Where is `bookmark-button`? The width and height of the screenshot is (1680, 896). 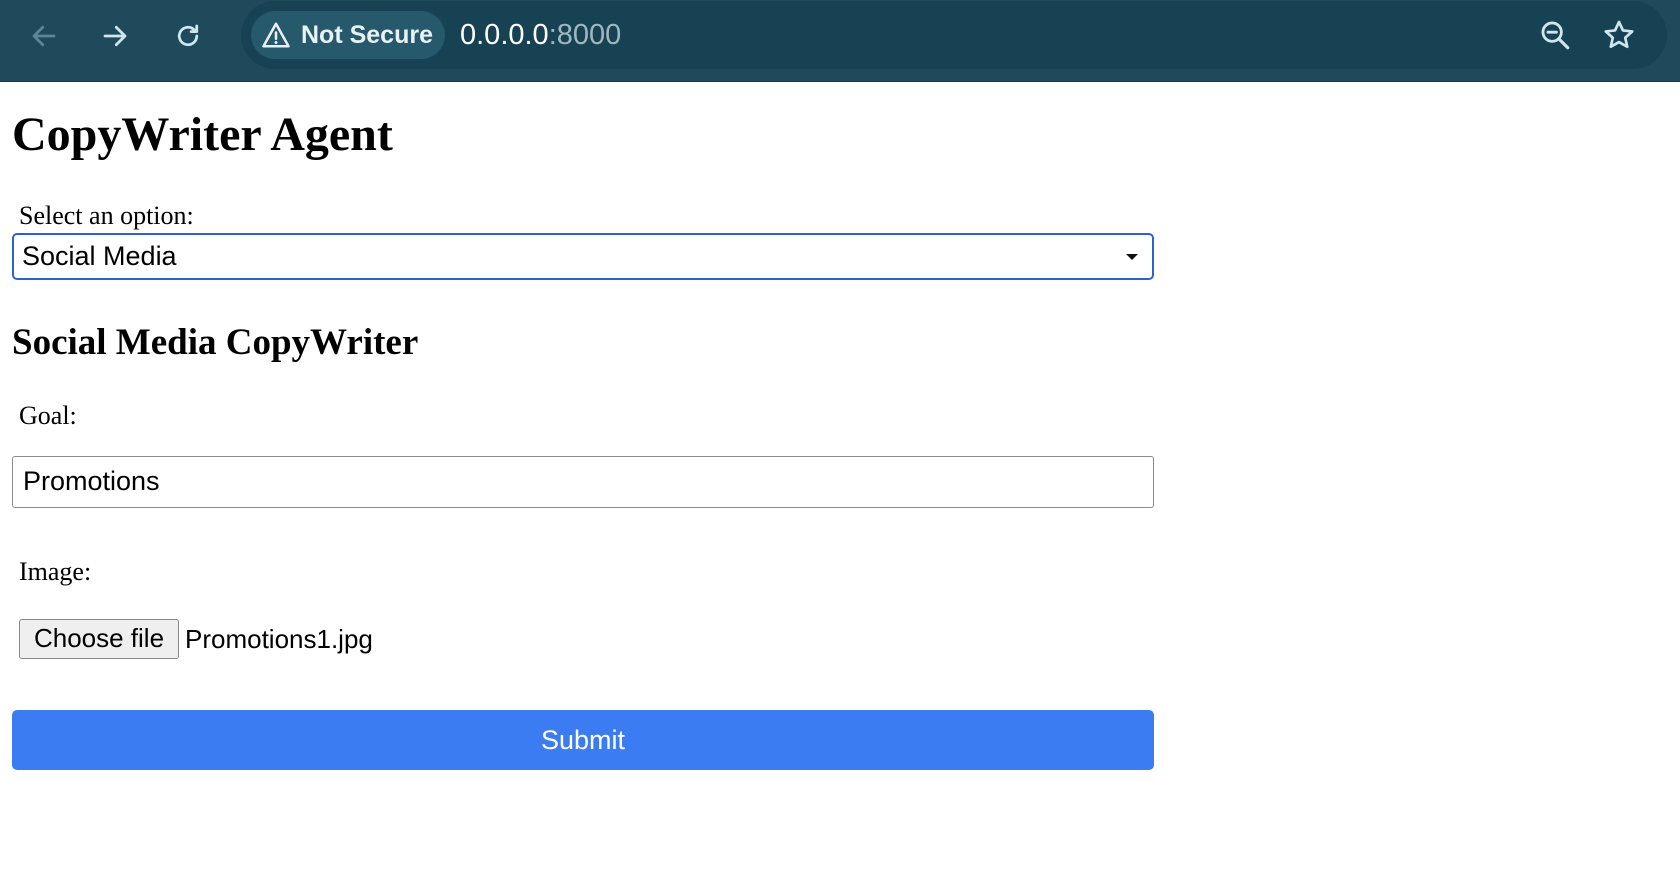
bookmark-button is located at coordinates (1619, 35).